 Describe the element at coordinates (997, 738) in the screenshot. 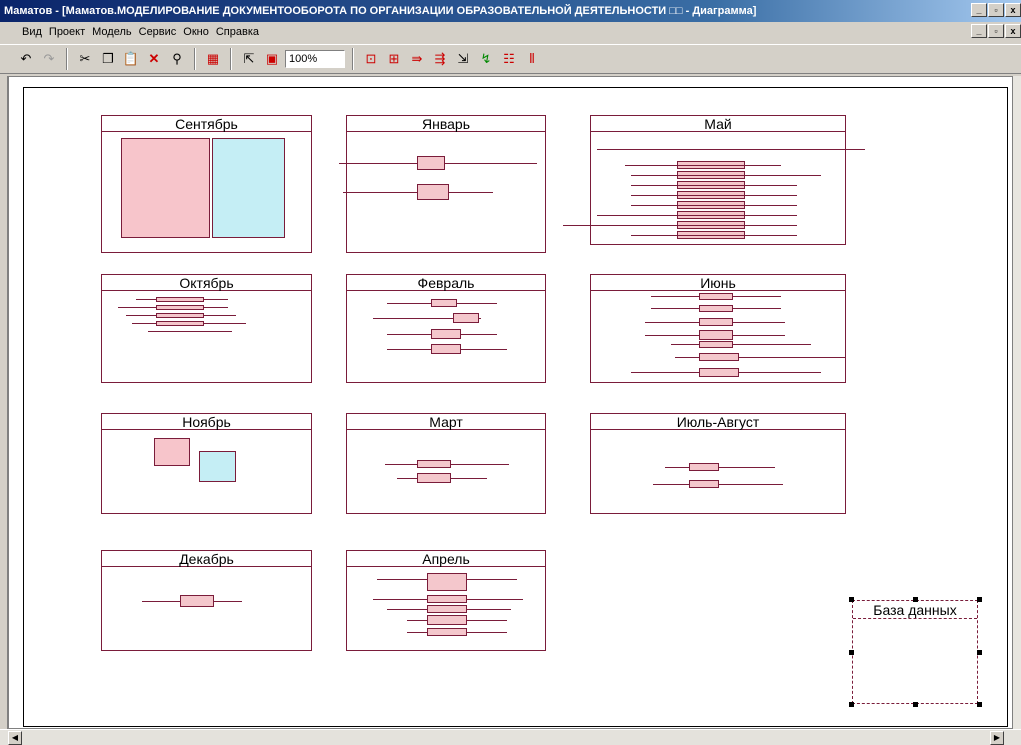

I see `scroll-right-arrow: ▶` at that location.